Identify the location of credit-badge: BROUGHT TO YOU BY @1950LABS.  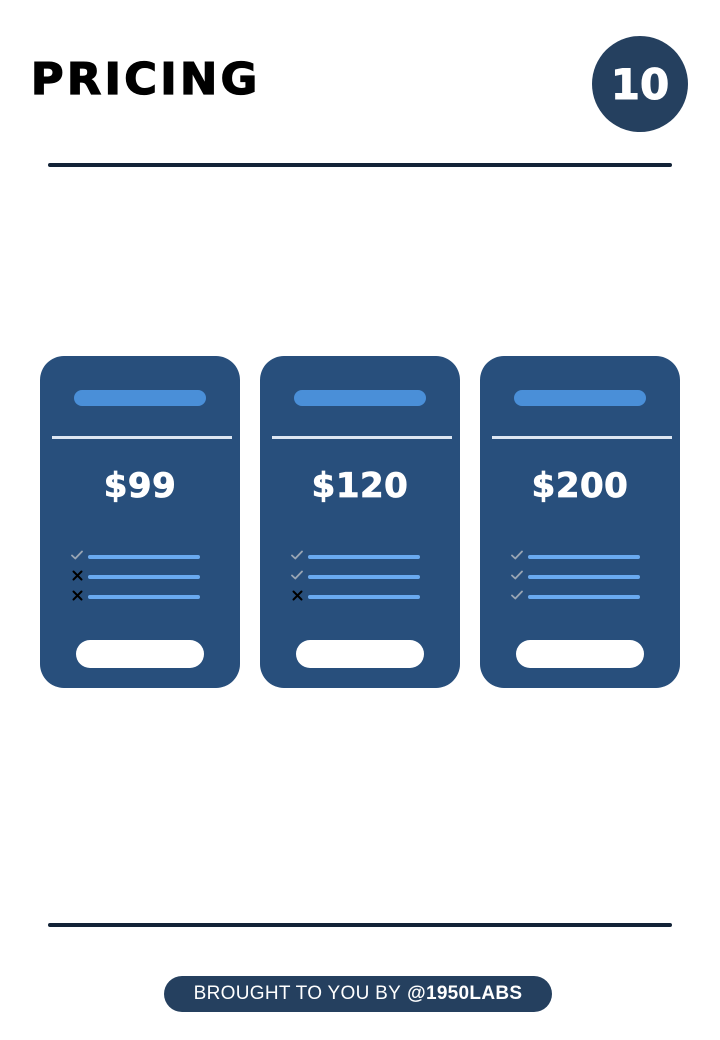
(358, 994).